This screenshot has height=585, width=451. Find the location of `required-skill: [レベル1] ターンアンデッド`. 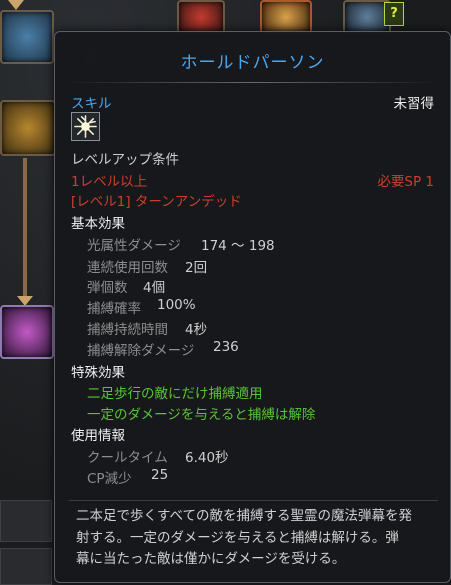

required-skill: [レベル1] ターンアンデッド is located at coordinates (156, 202).